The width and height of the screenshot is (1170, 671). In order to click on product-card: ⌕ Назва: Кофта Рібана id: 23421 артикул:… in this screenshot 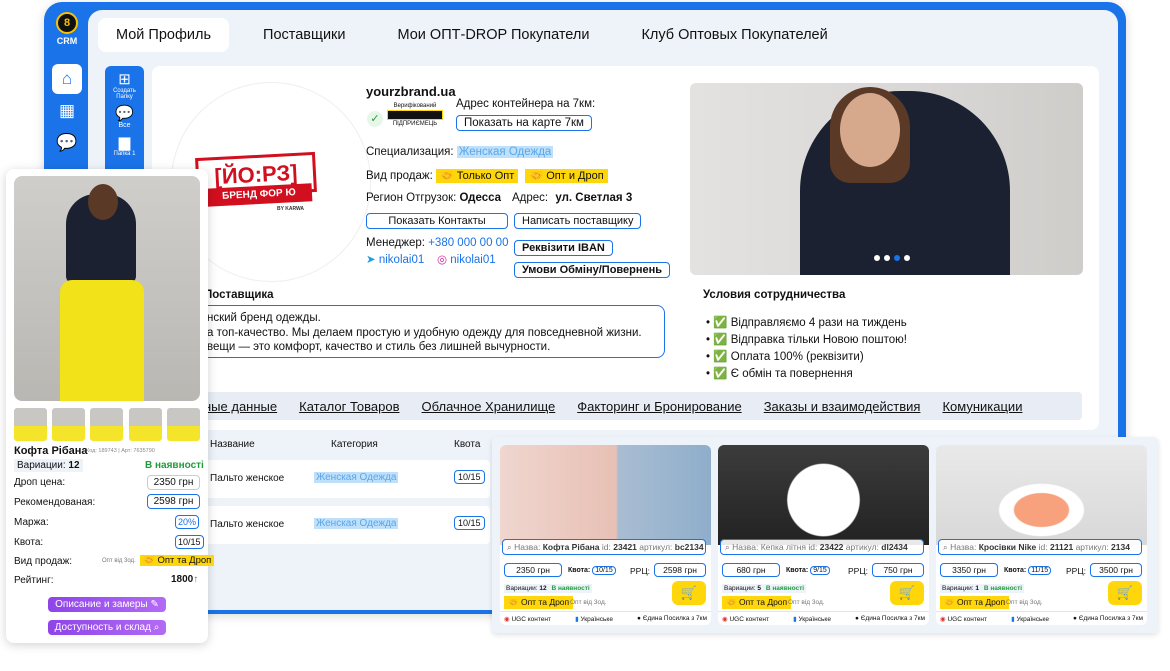, I will do `click(605, 535)`.